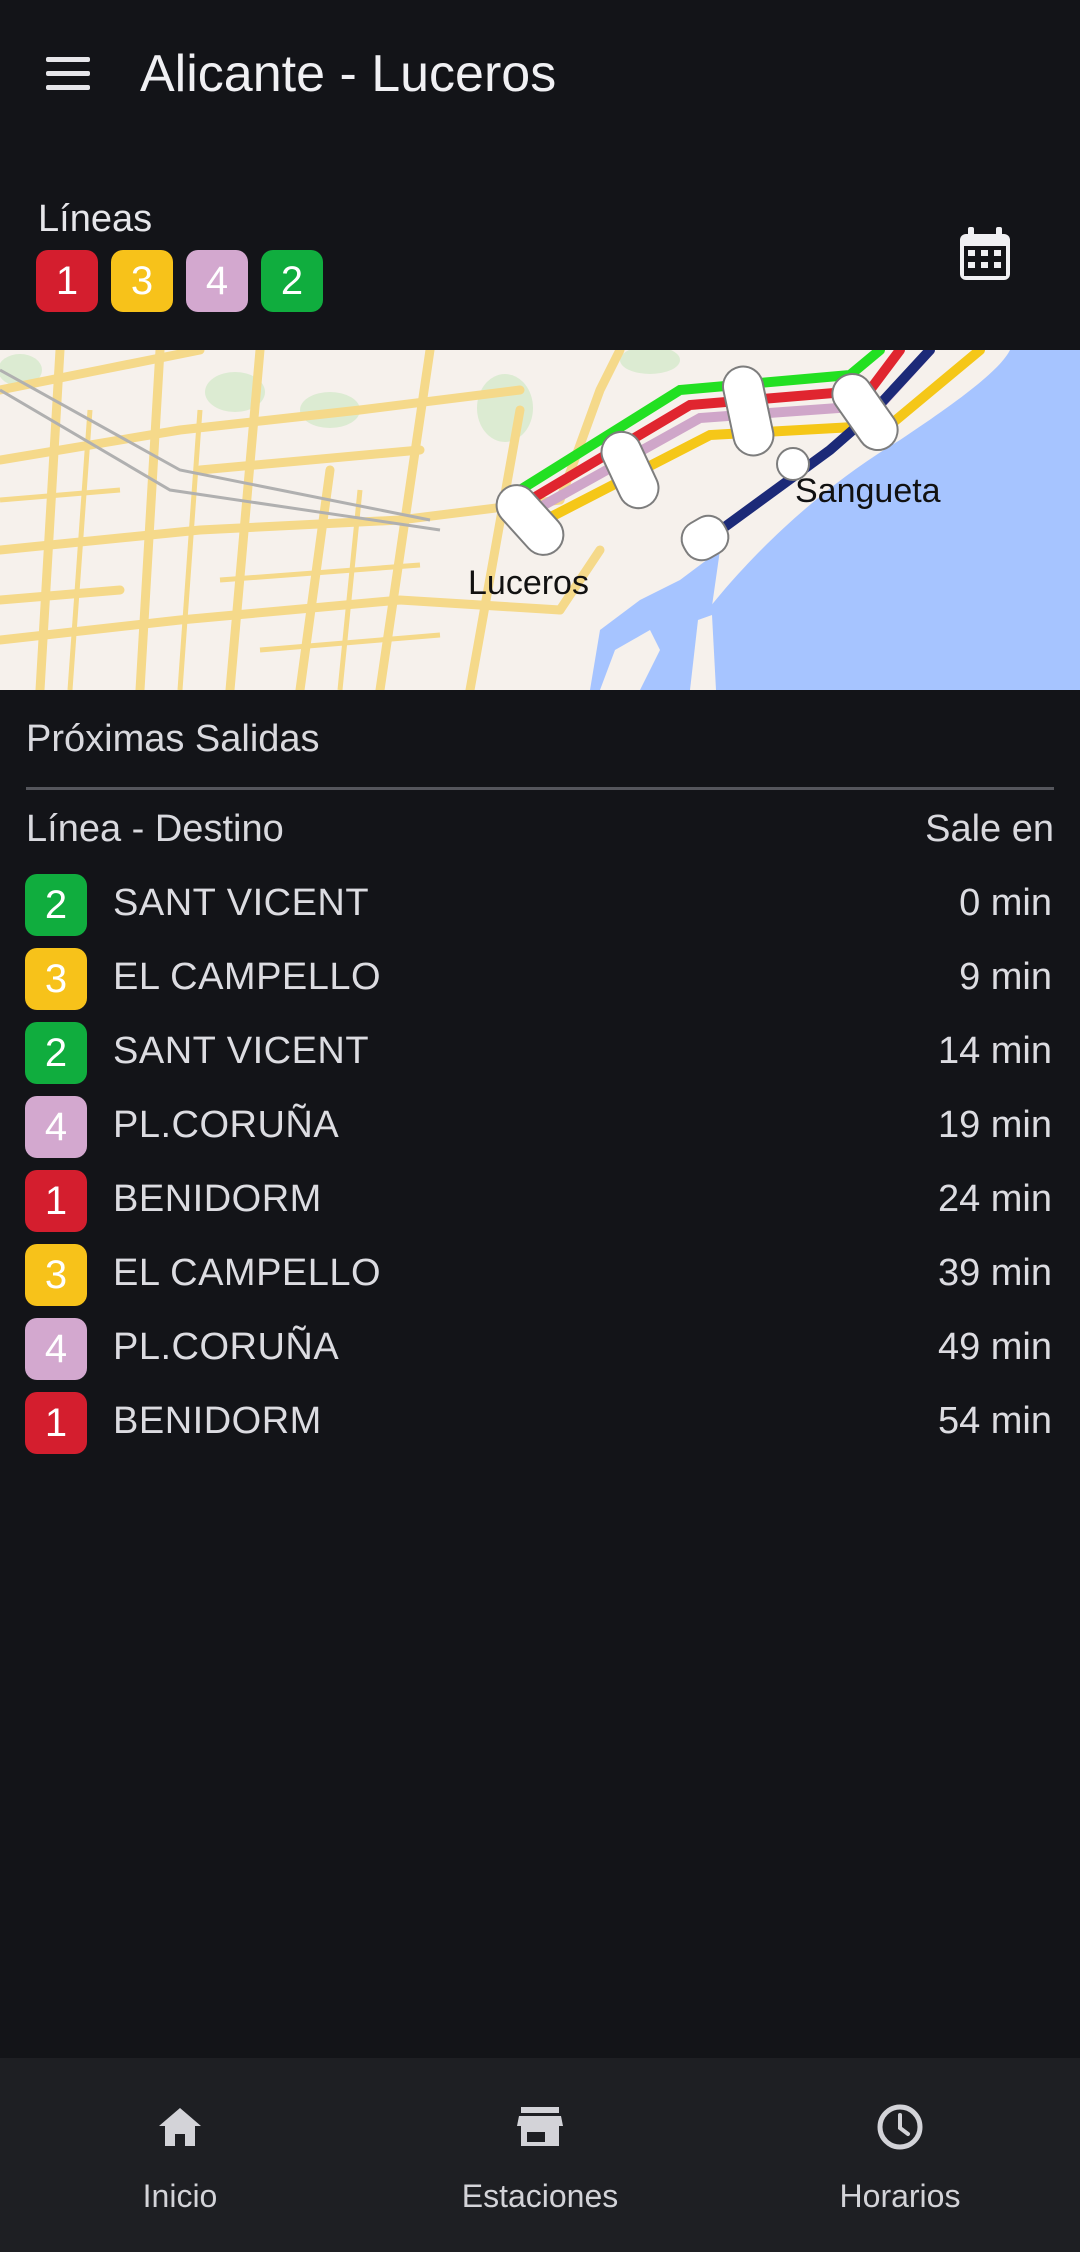  I want to click on departure-time: 24 min, so click(994, 1199).